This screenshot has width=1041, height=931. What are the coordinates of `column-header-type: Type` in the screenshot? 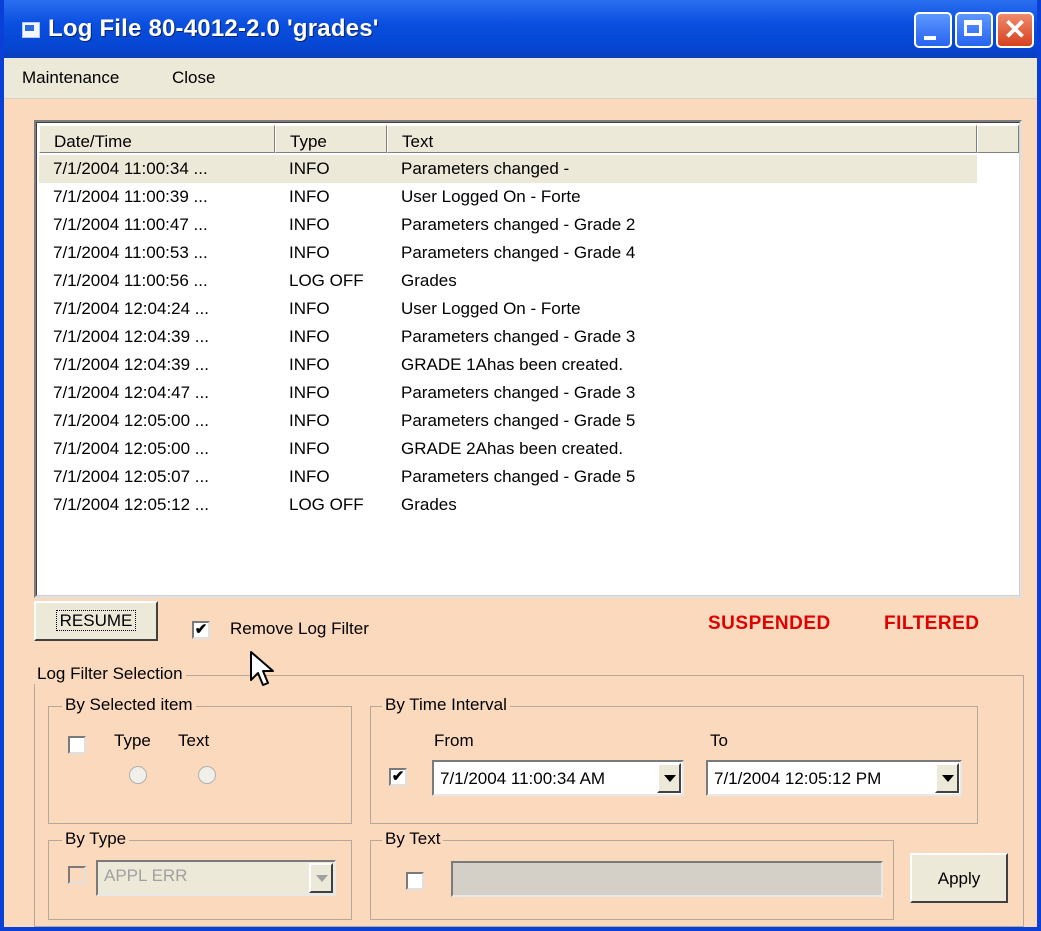 It's located at (331, 139).